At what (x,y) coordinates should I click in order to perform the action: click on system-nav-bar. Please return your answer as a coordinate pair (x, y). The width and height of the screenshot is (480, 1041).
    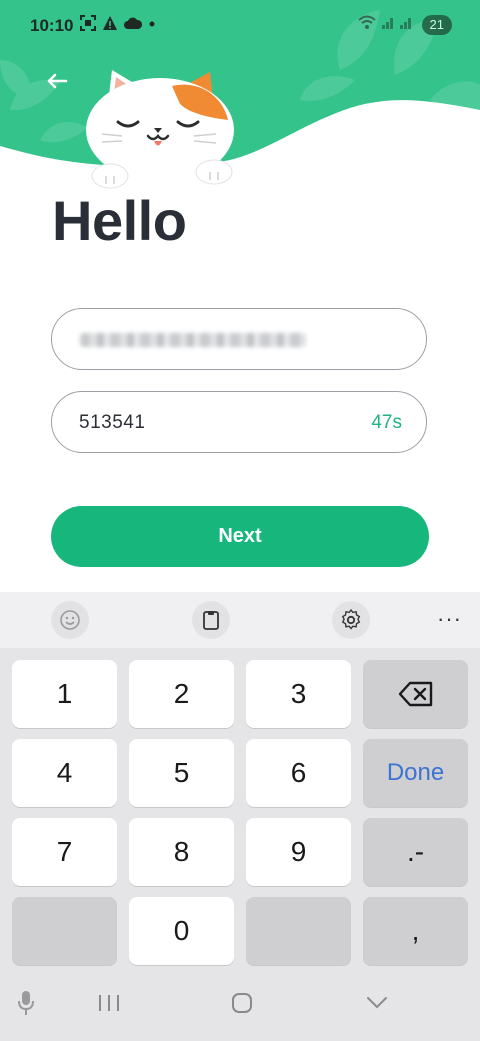
    Looking at the image, I should click on (240, 1005).